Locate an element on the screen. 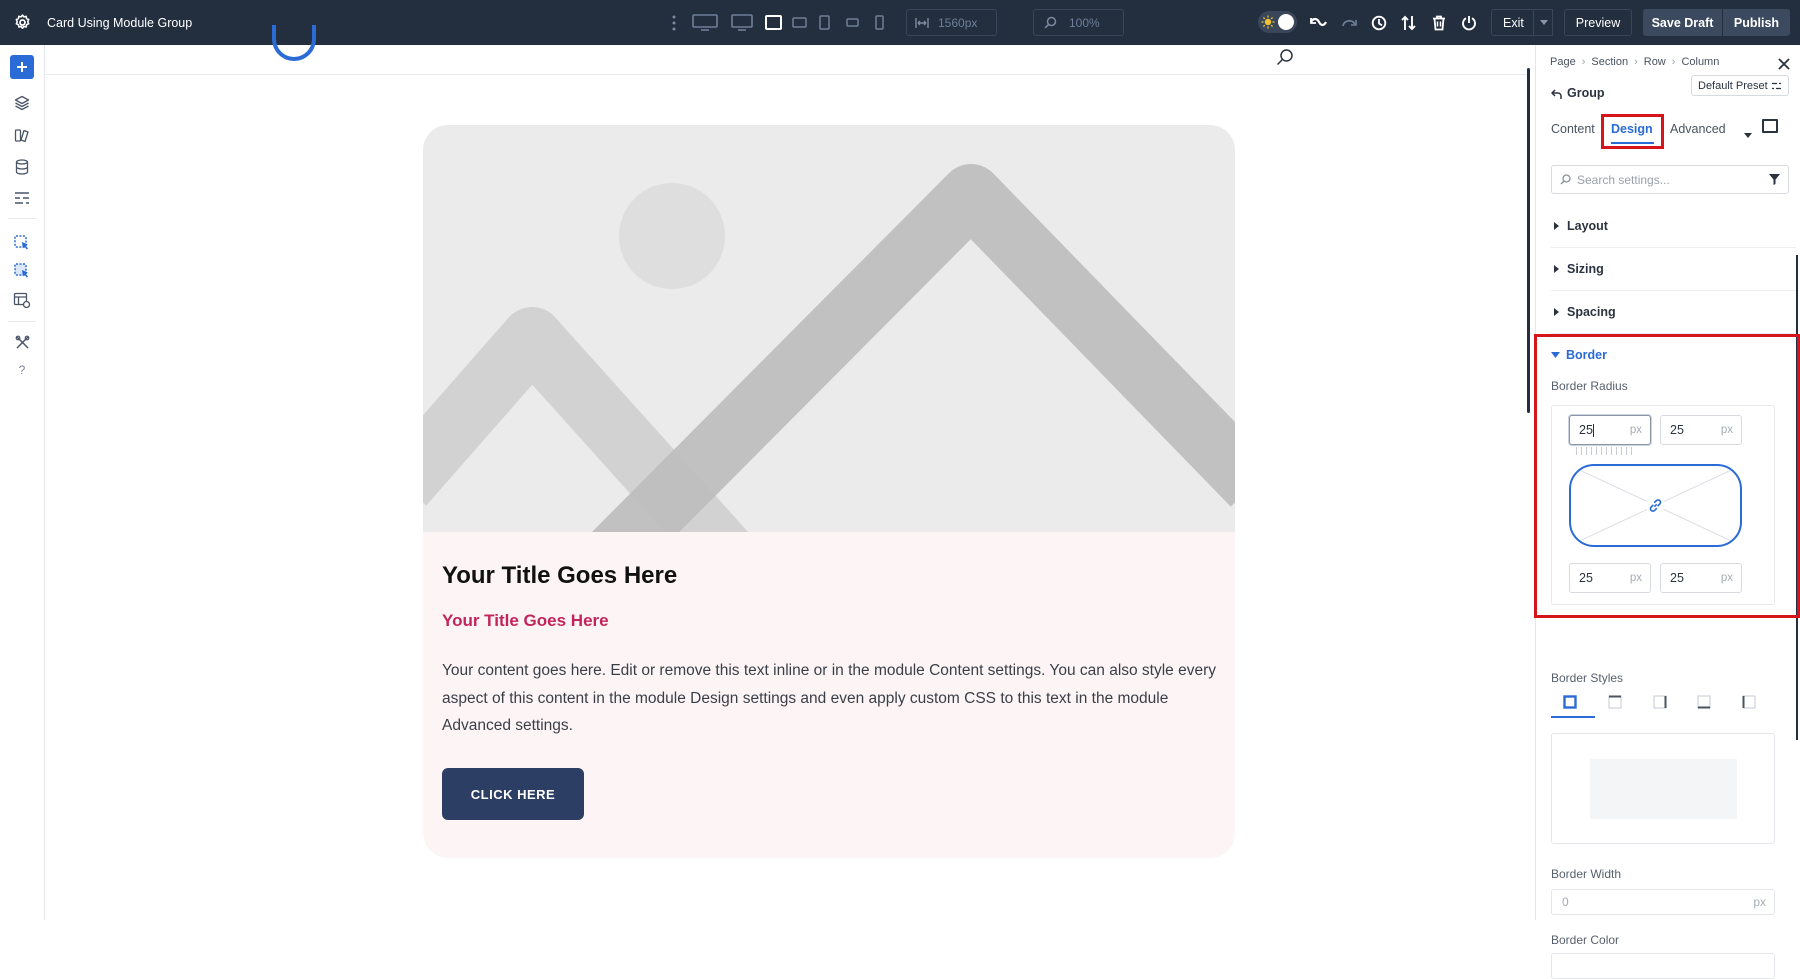 This screenshot has width=1800, height=979. breadcrumb-item-column: Column is located at coordinates (1700, 62).